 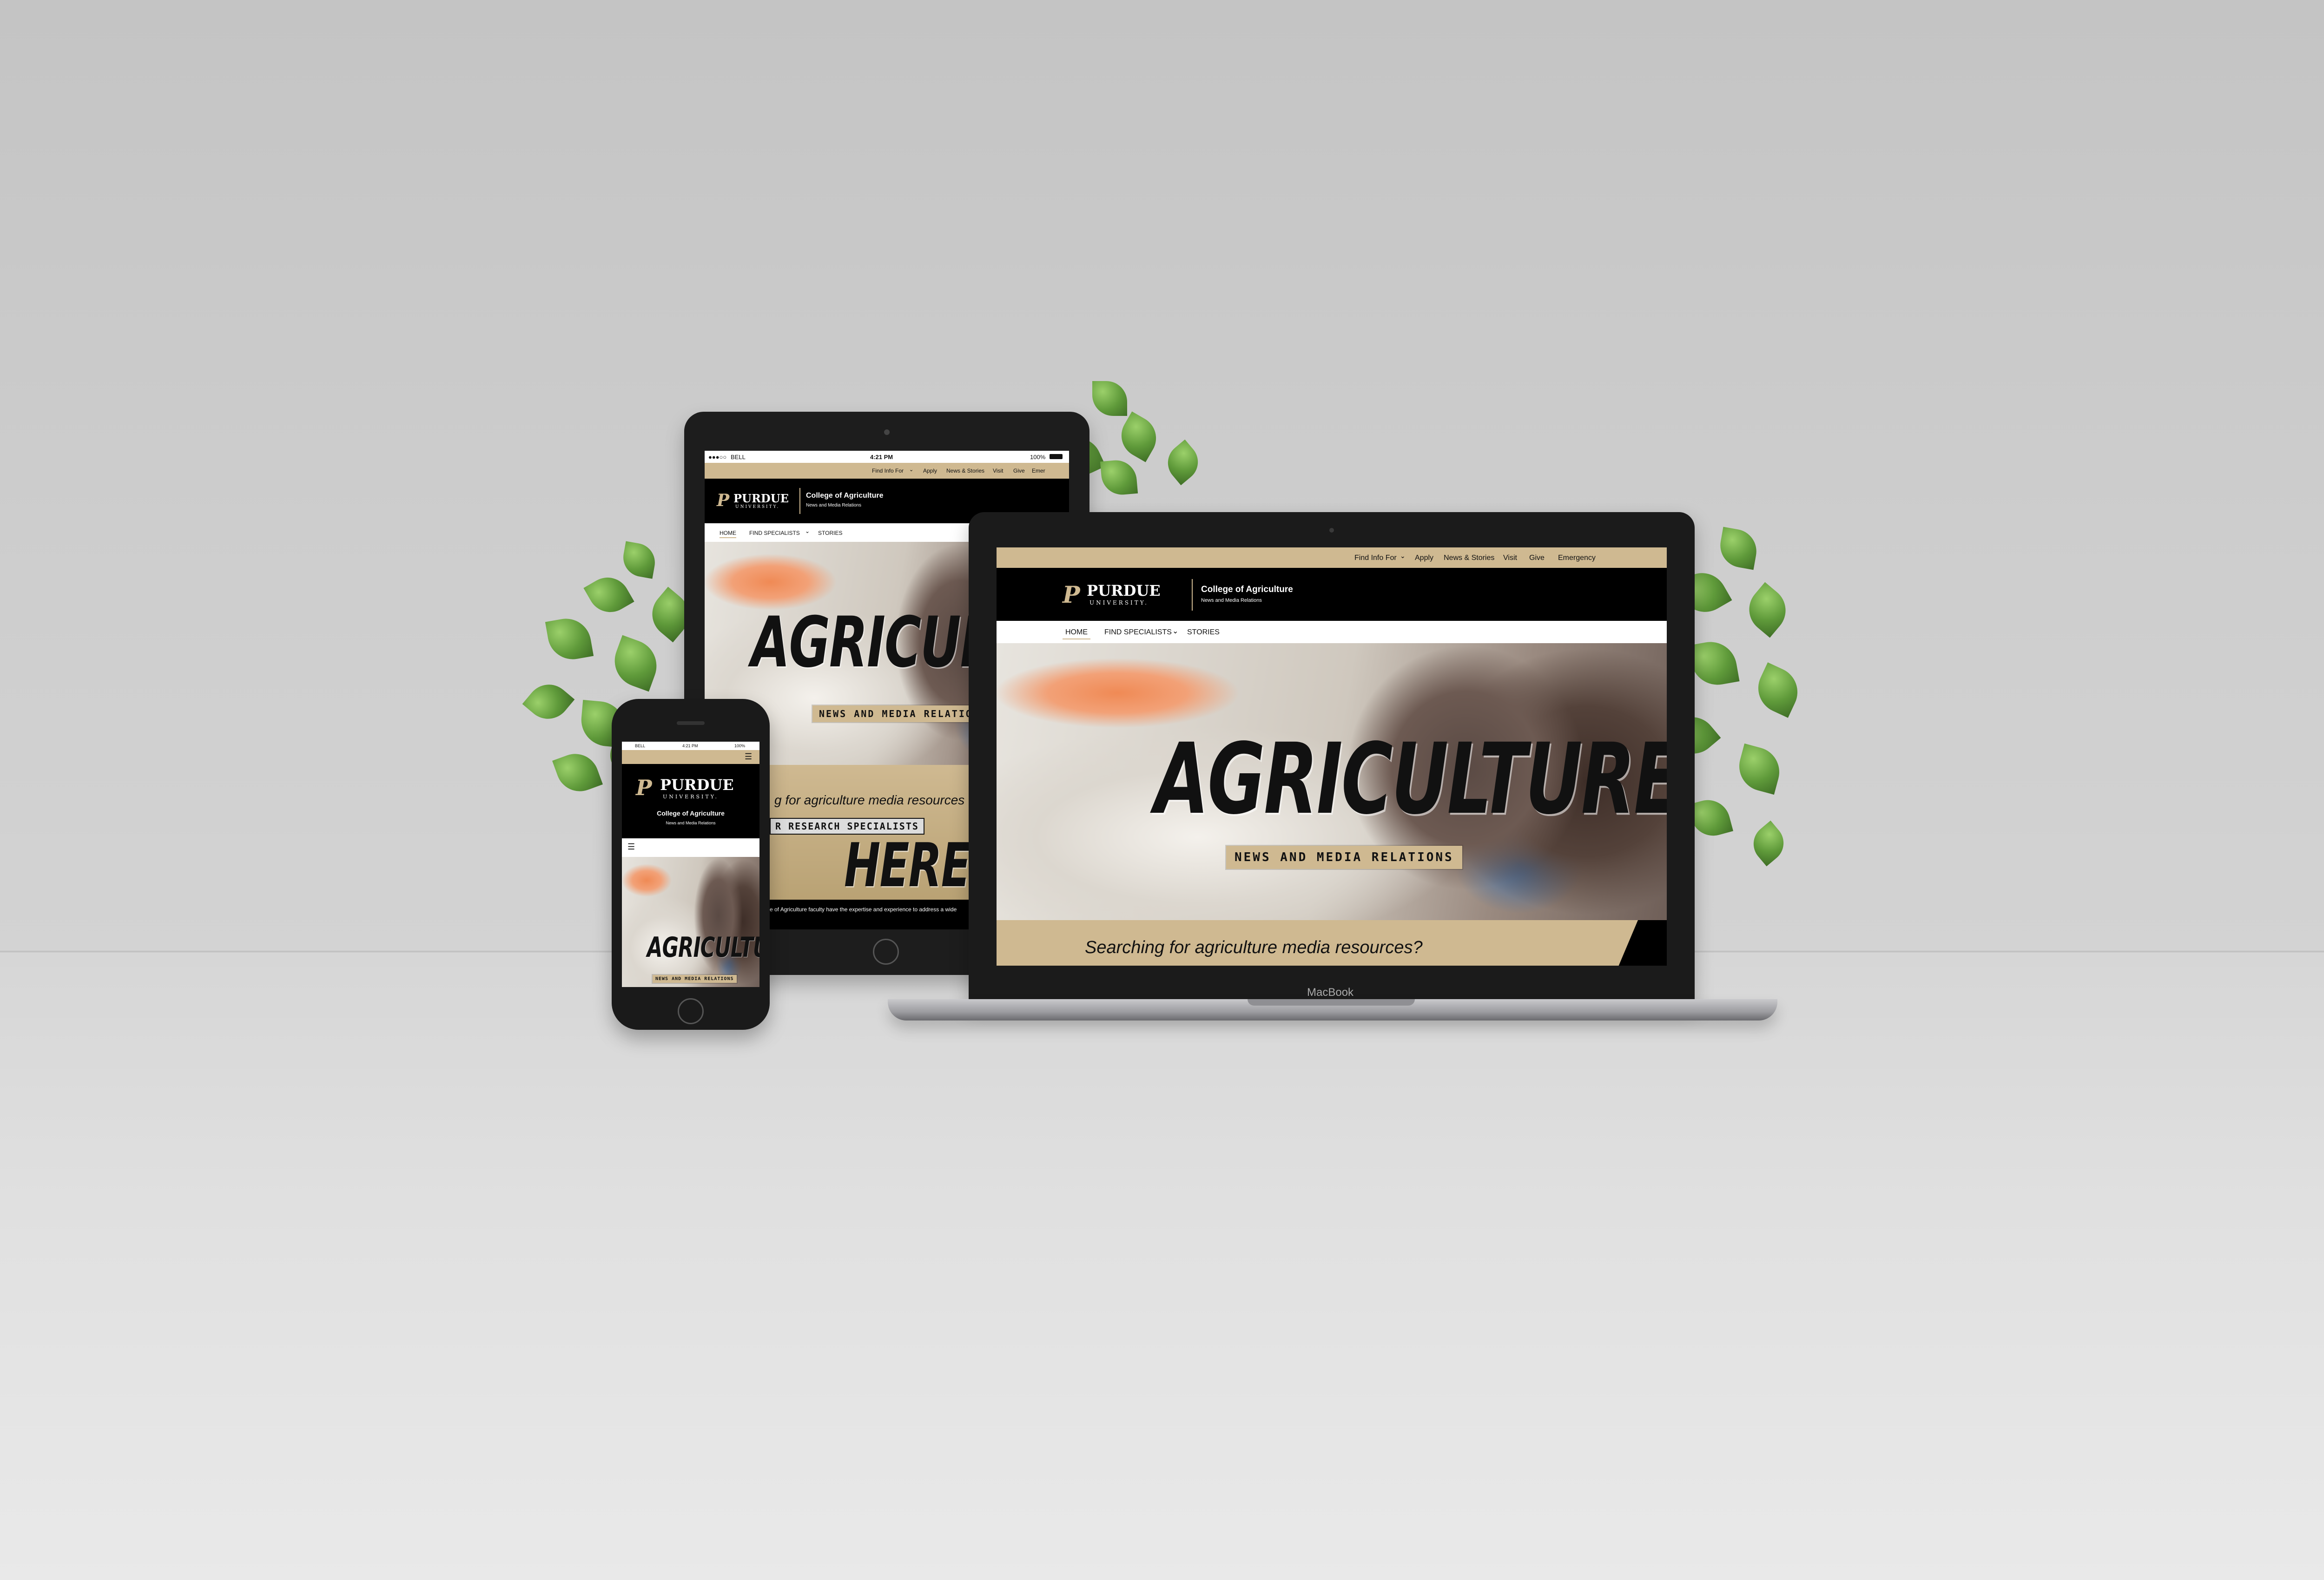 I want to click on signal-icon: ●●●○○, so click(x=717, y=457).